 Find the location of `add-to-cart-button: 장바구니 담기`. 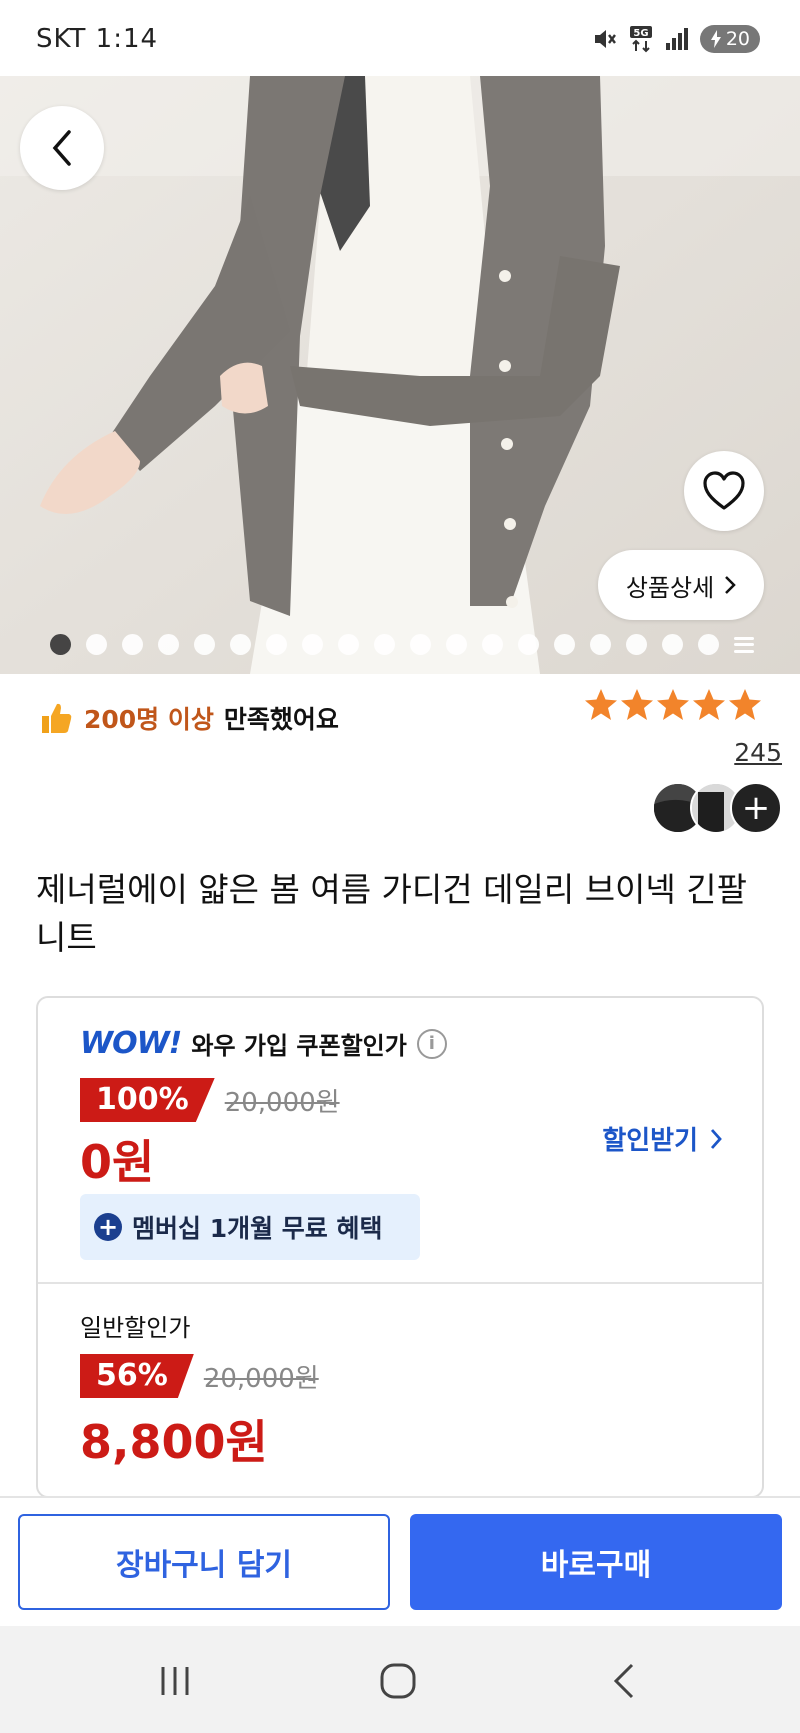

add-to-cart-button: 장바구니 담기 is located at coordinates (204, 1562).